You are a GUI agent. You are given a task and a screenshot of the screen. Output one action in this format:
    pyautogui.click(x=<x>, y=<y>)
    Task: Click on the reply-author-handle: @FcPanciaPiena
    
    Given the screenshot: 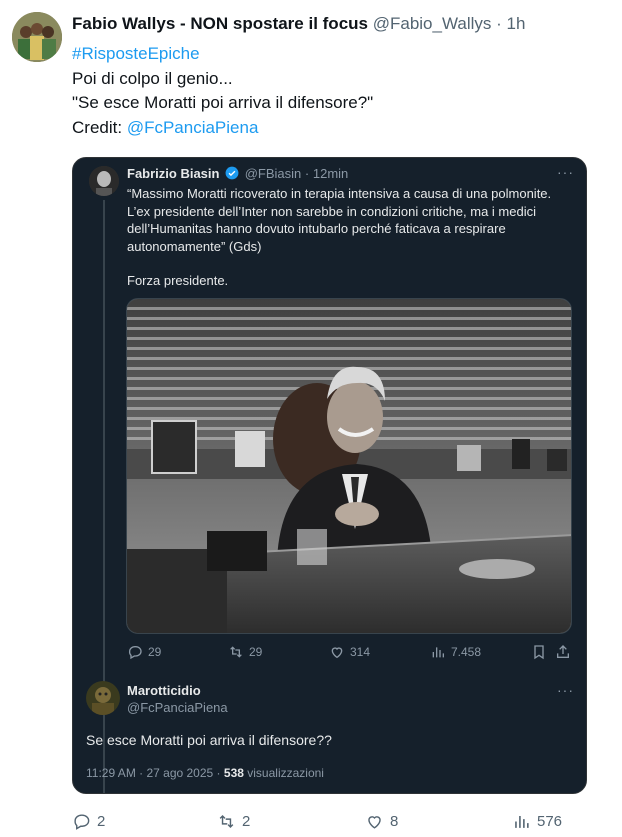 What is the action you would take?
    pyautogui.click(x=177, y=707)
    